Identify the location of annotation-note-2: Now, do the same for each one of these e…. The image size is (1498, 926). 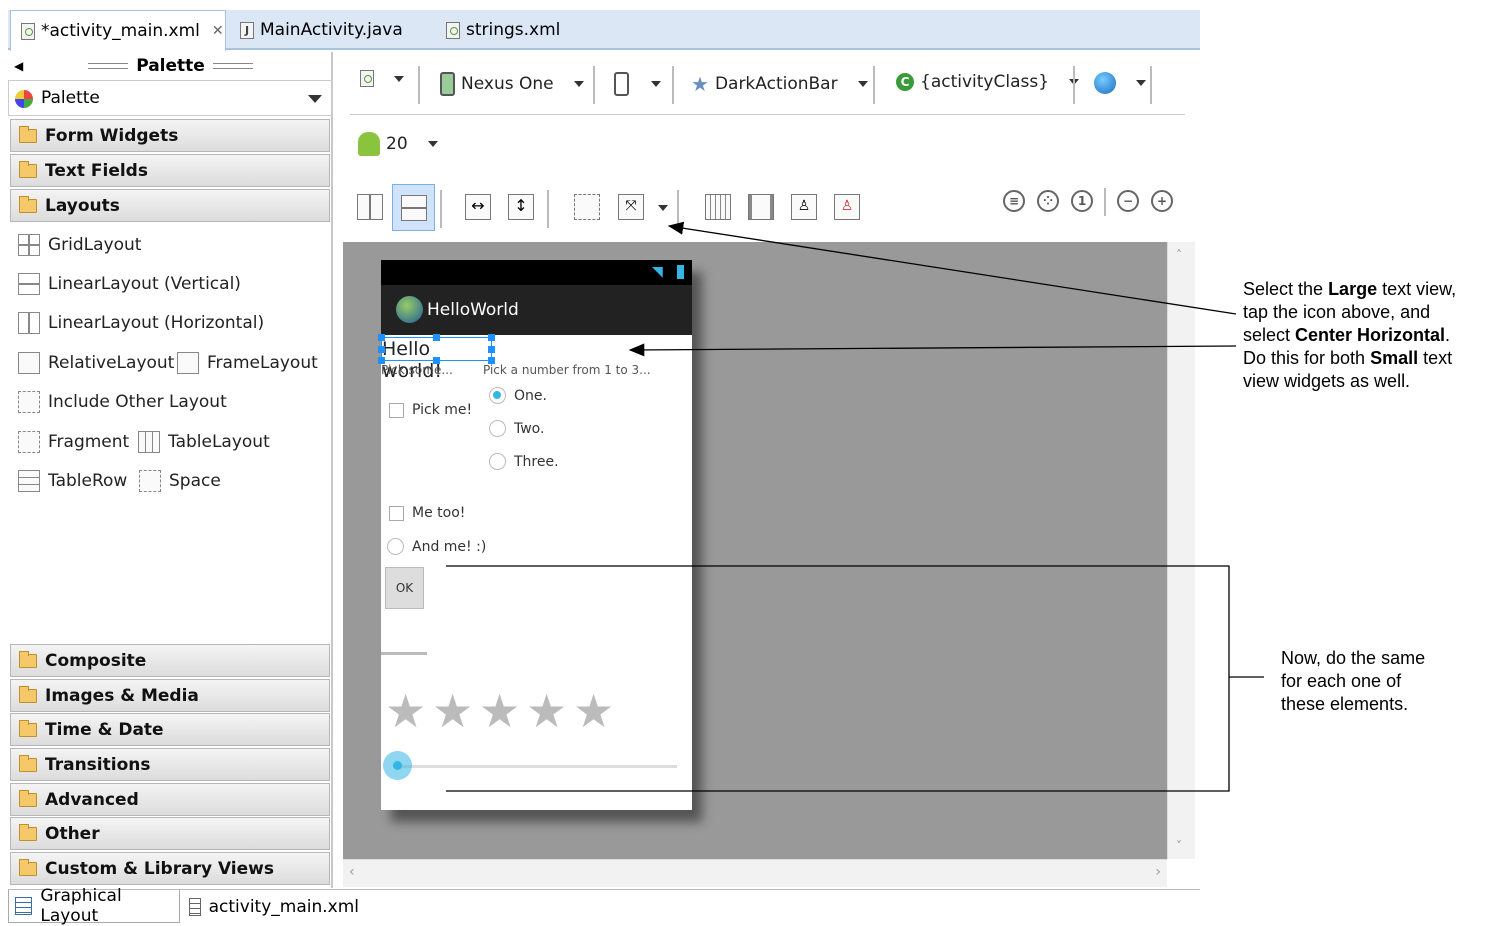
(1353, 681).